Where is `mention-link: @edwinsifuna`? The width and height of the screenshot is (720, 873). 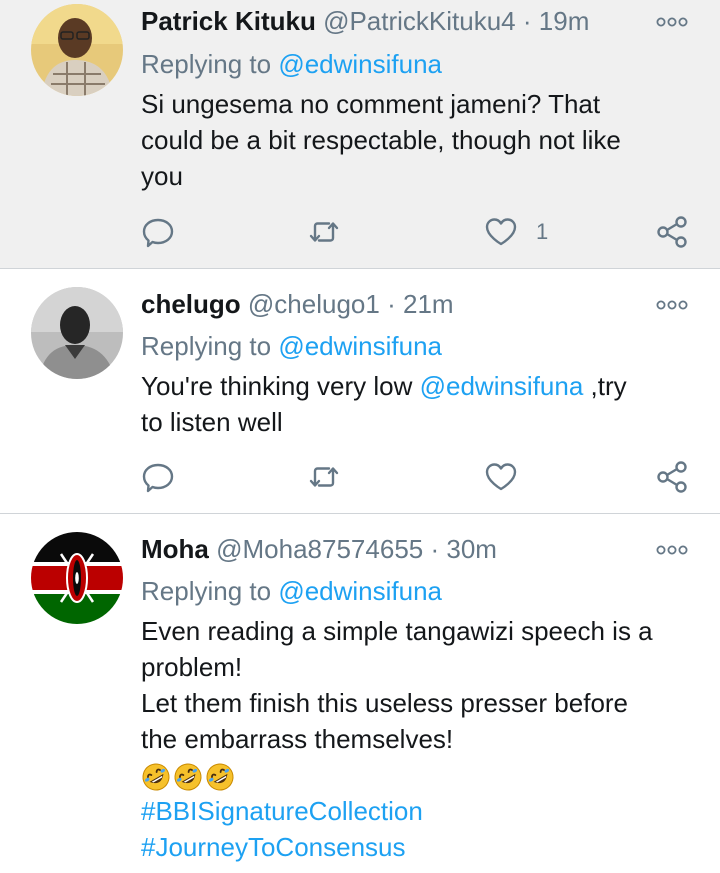
mention-link: @edwinsifuna is located at coordinates (502, 386).